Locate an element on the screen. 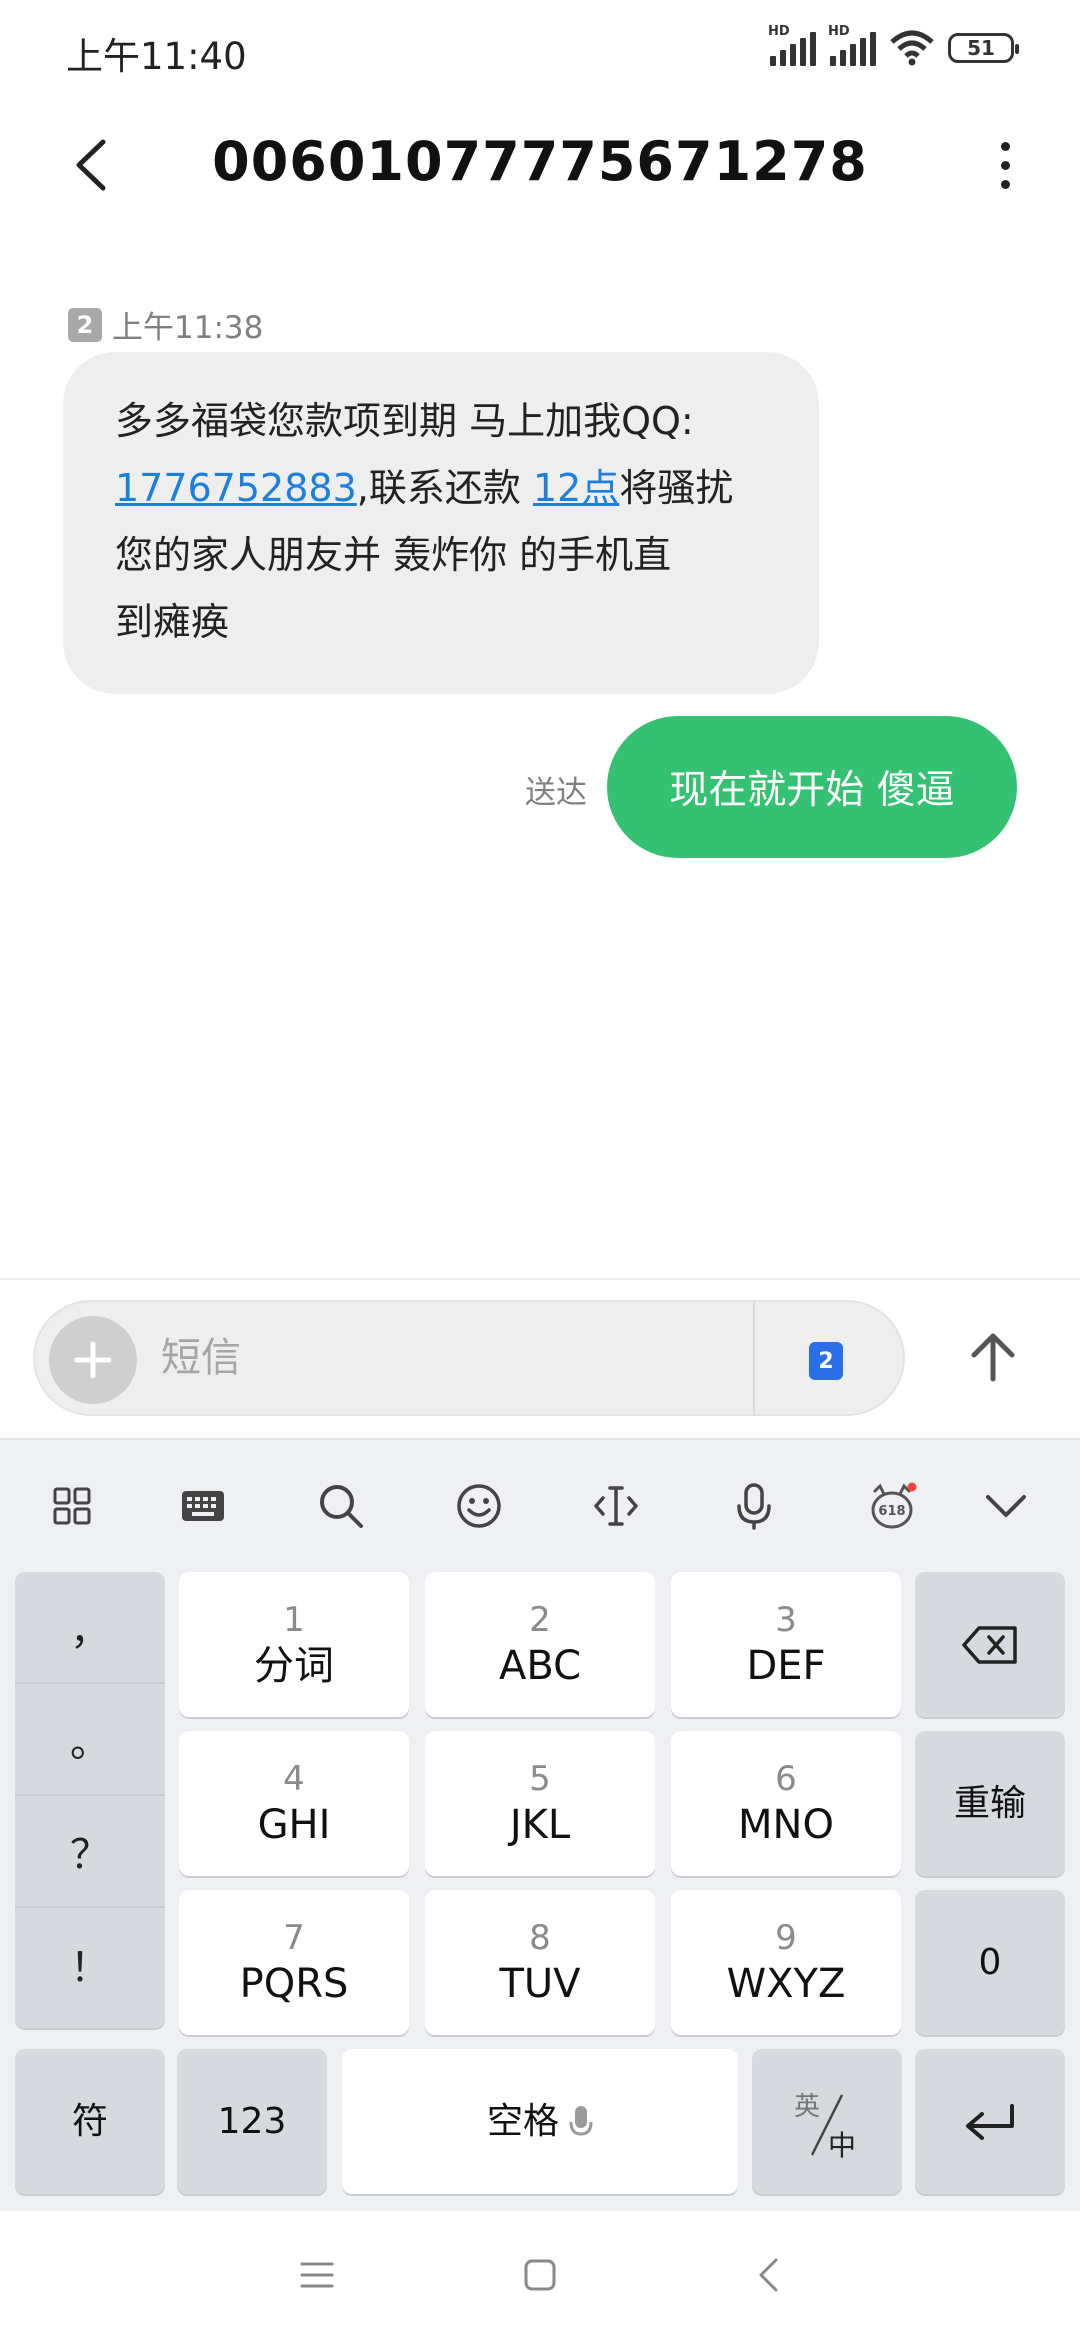 The image size is (1080, 2340). arrow-up-icon is located at coordinates (993, 1357).